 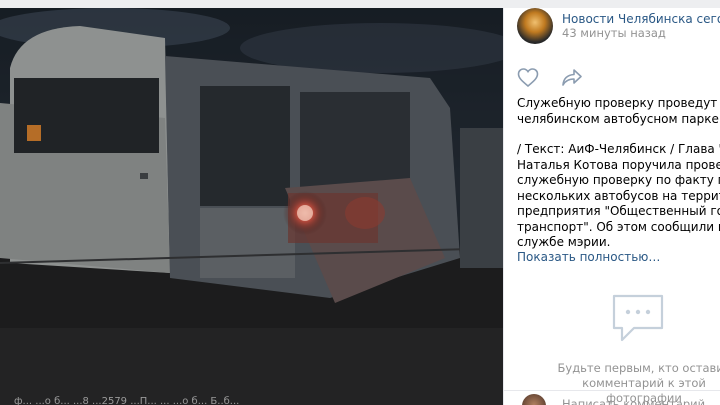 What do you see at coordinates (638, 368) in the screenshot?
I see `comments-empty-line: Будьте первым, кто оставит` at bounding box center [638, 368].